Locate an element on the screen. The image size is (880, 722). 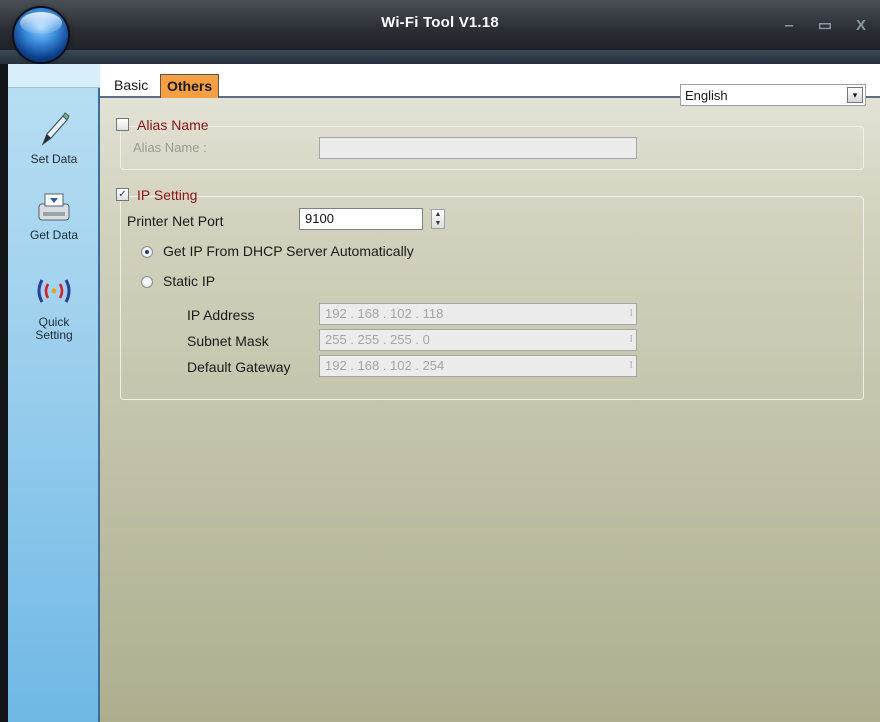
minimize-button: ‒ is located at coordinates (789, 26).